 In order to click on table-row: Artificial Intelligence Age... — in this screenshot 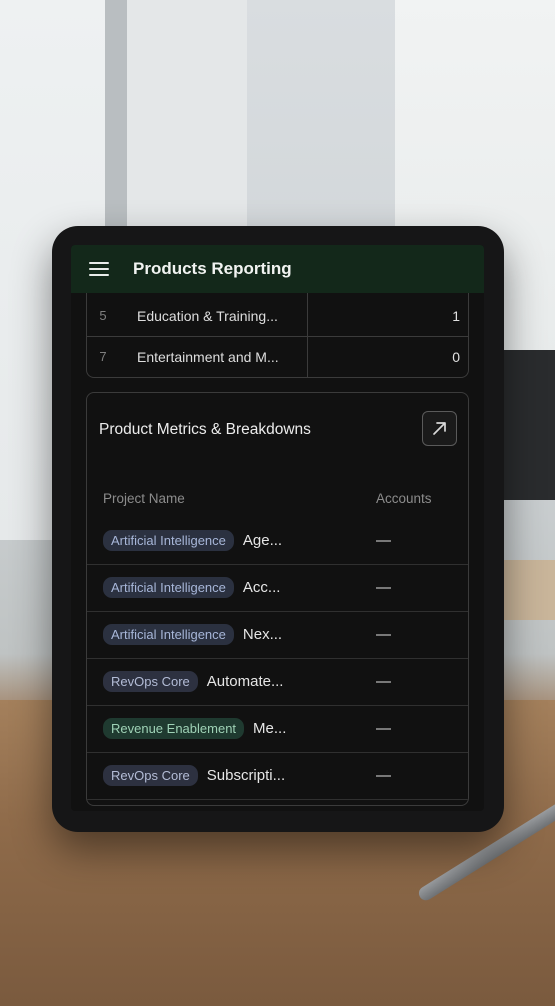, I will do `click(277, 541)`.